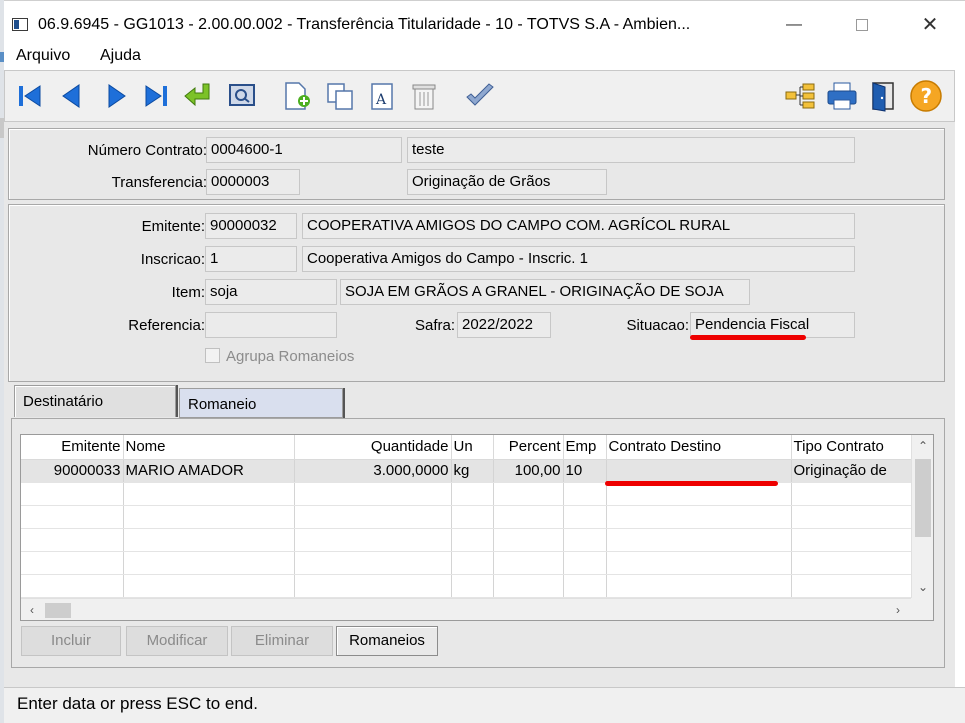 The width and height of the screenshot is (965, 723). What do you see at coordinates (155, 96) in the screenshot?
I see `last-record-button` at bounding box center [155, 96].